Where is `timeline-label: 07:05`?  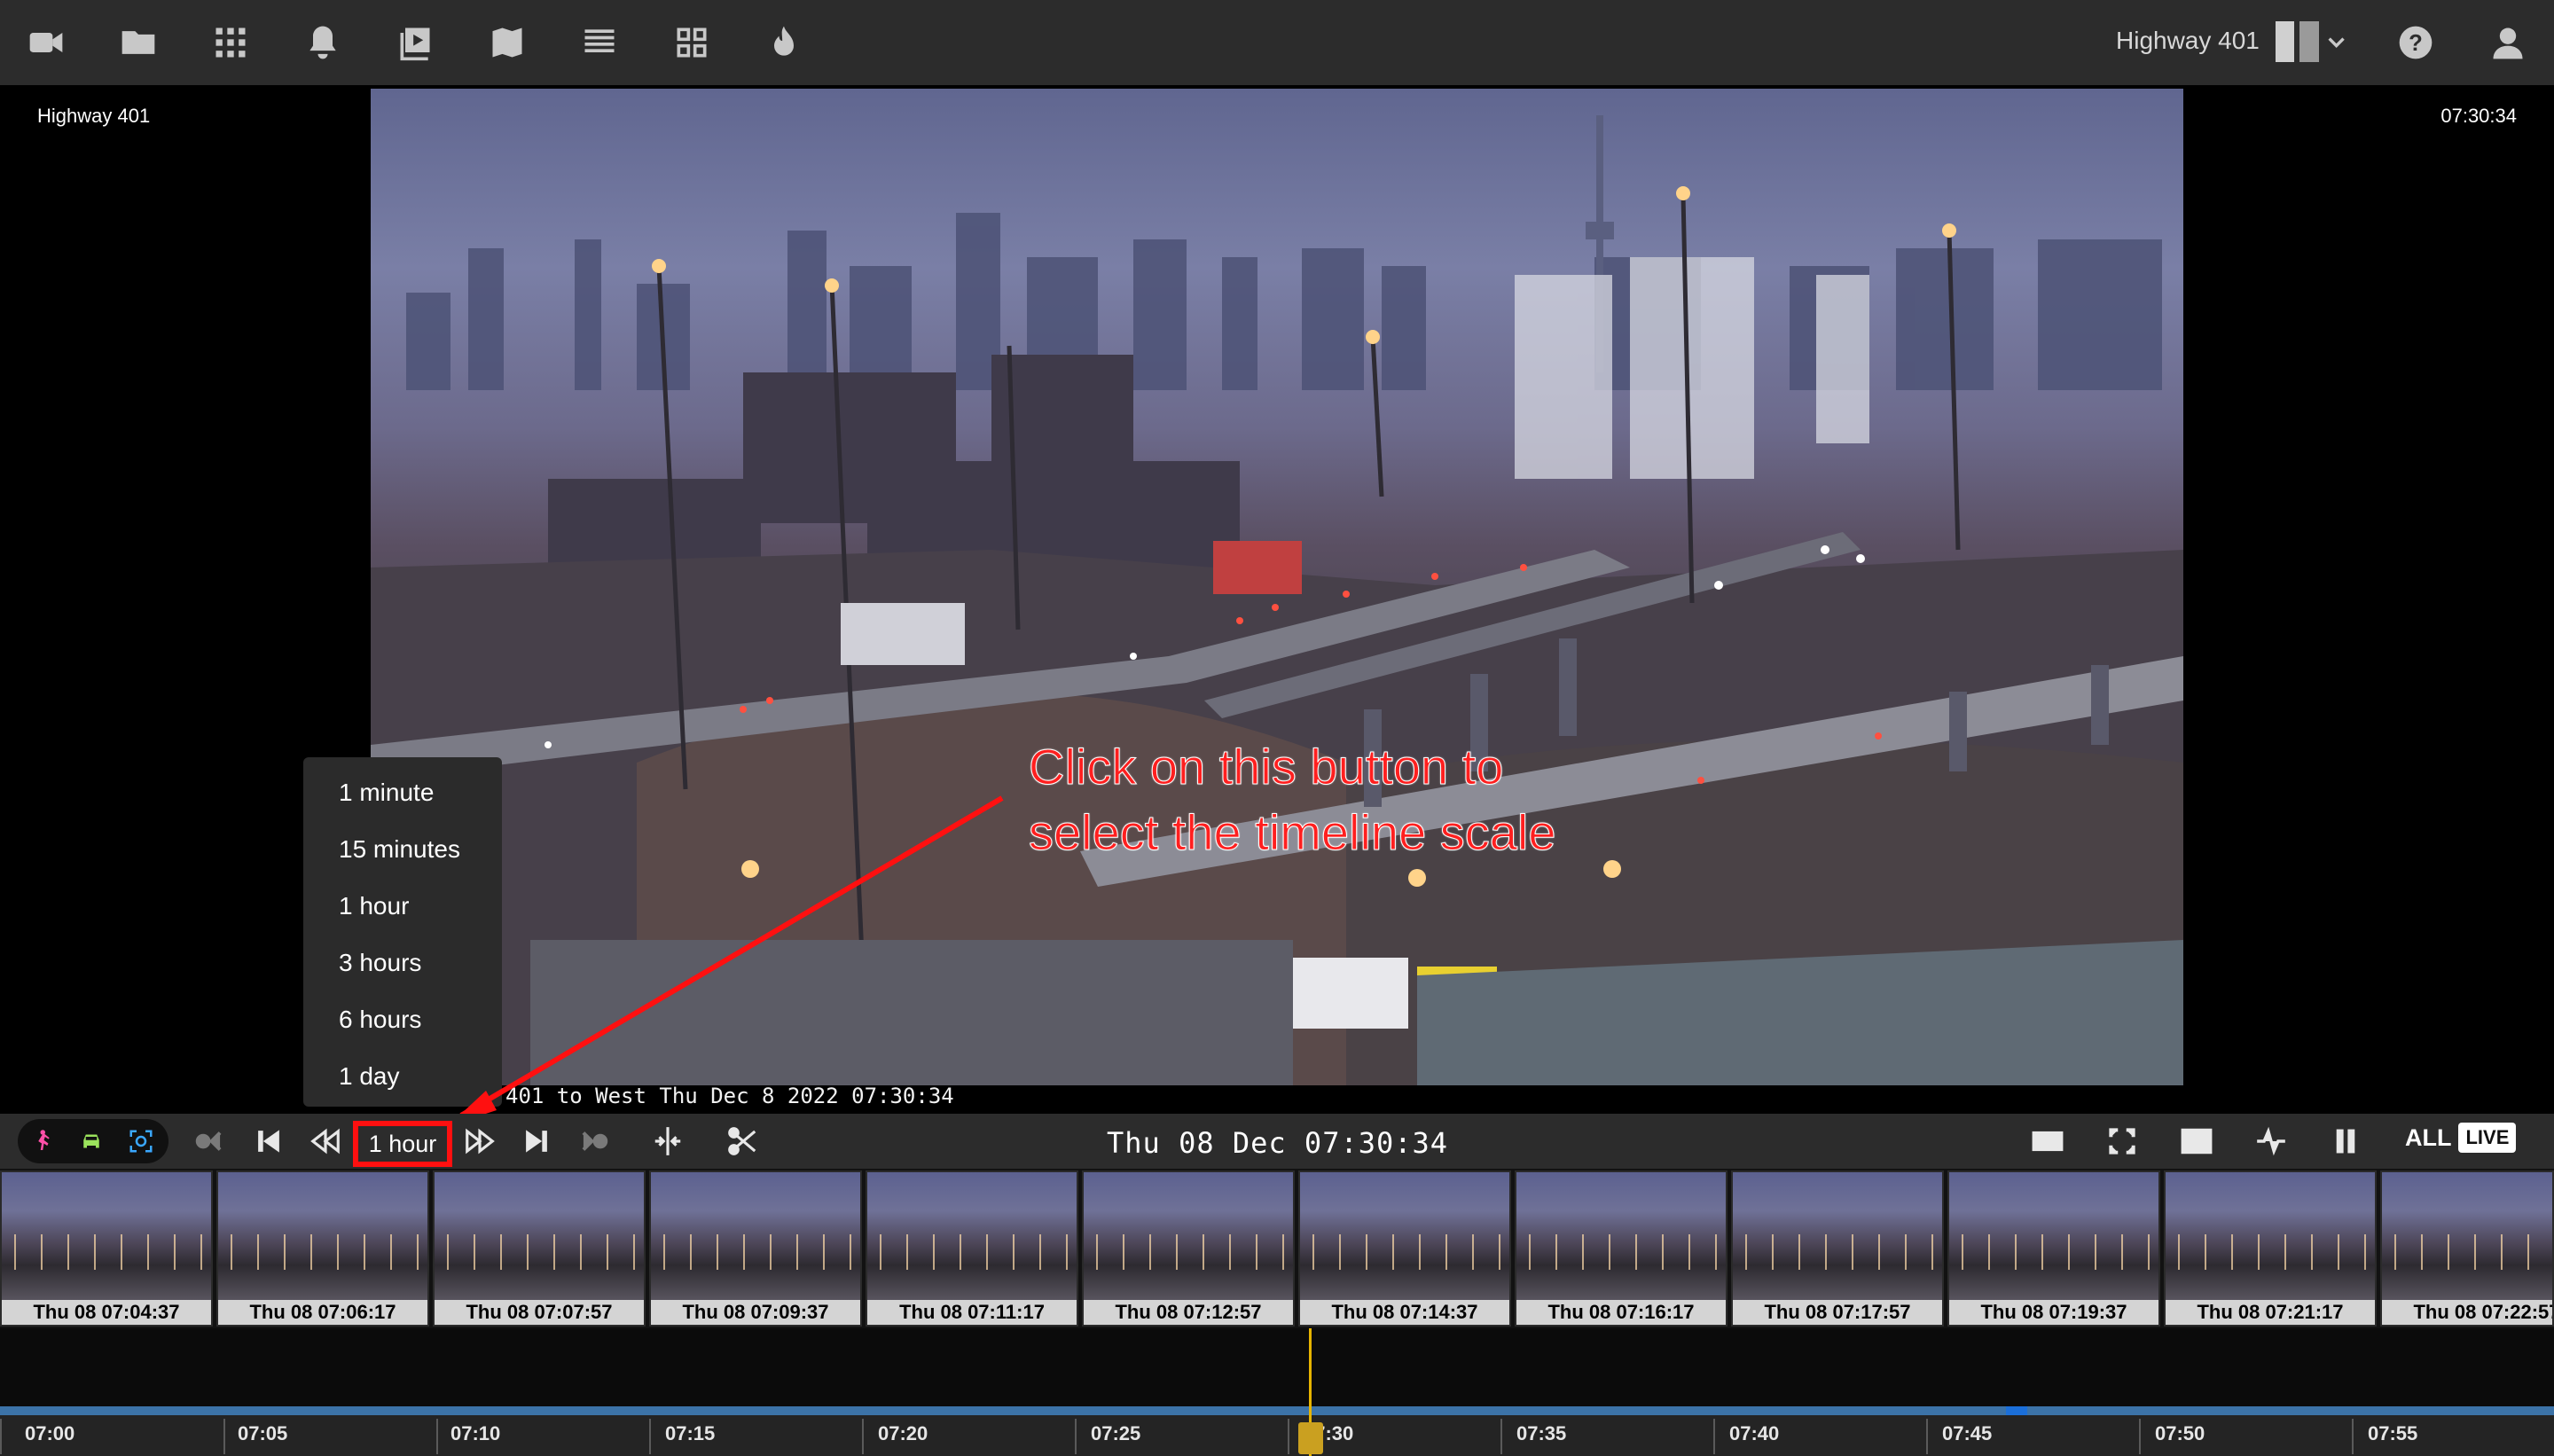 timeline-label: 07:05 is located at coordinates (263, 1433).